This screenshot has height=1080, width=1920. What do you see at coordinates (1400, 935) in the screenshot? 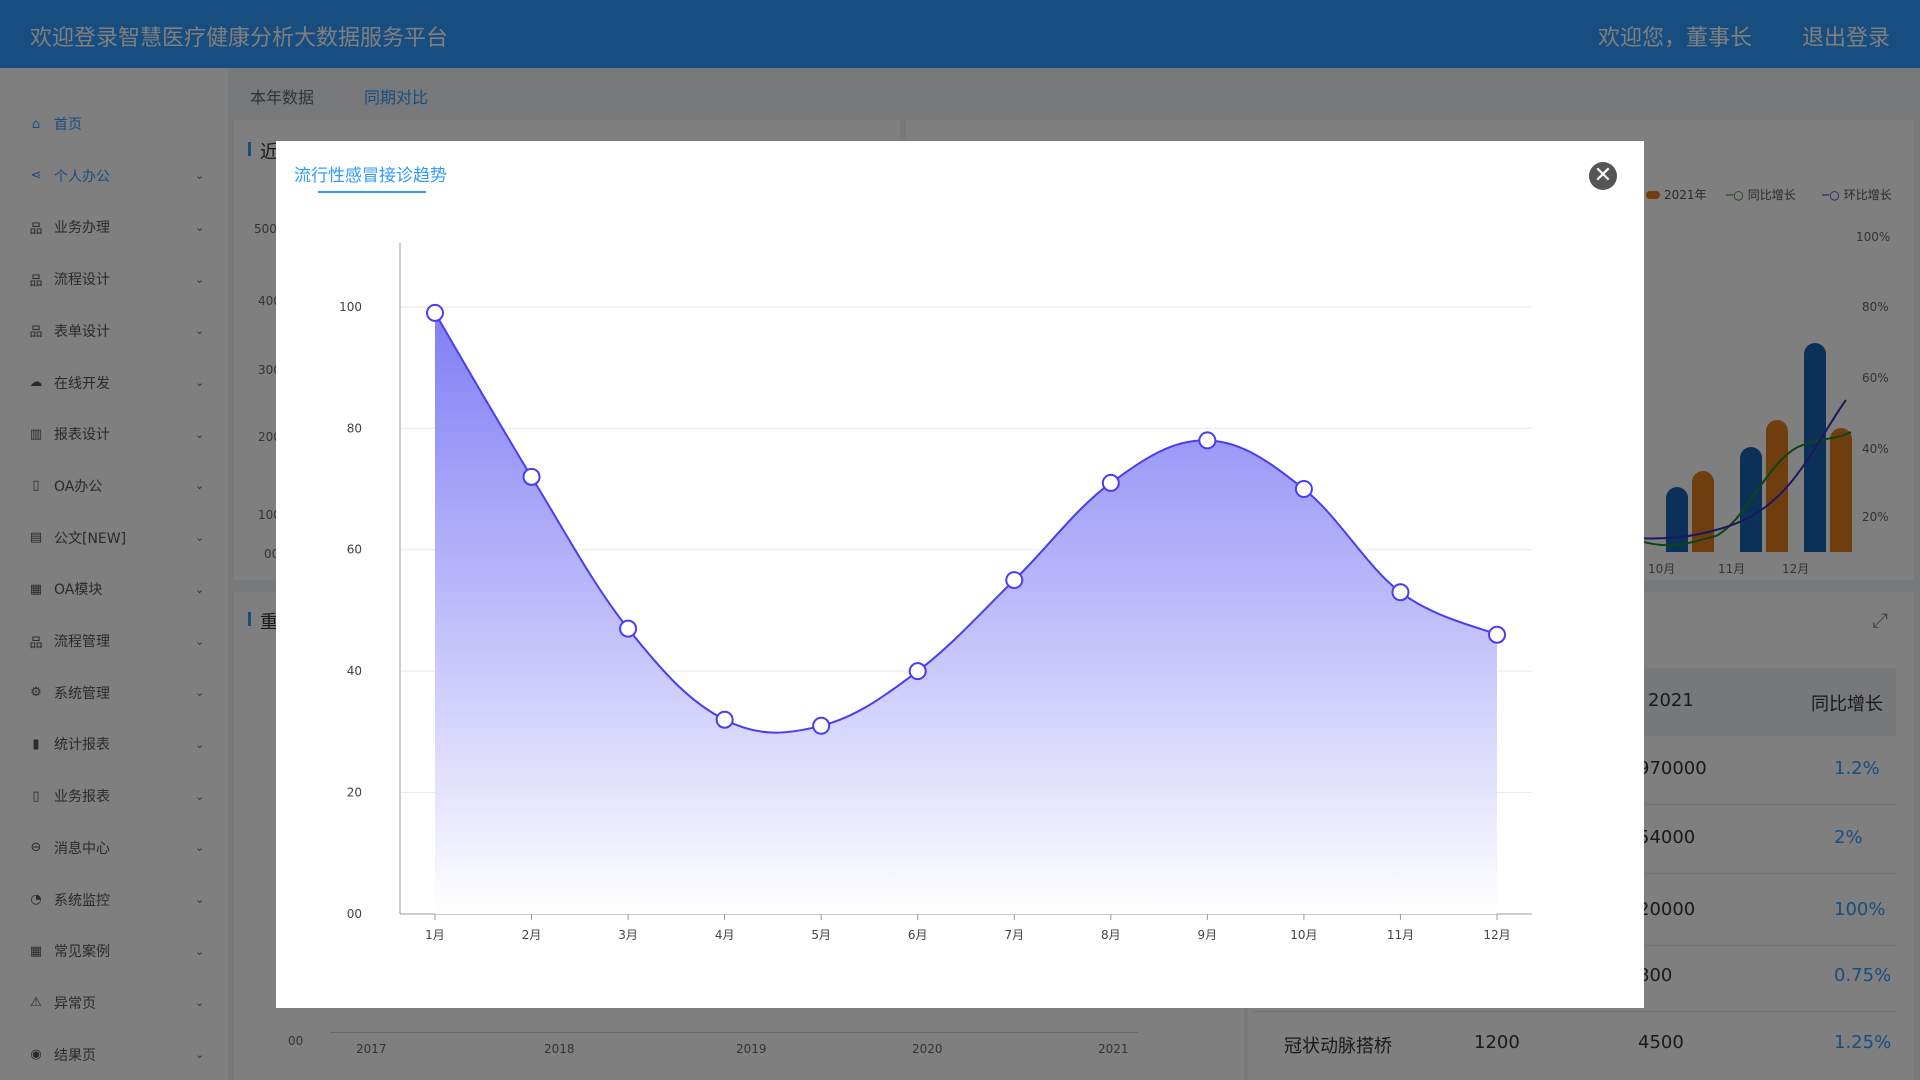
I see `x-tick-label: 11月` at bounding box center [1400, 935].